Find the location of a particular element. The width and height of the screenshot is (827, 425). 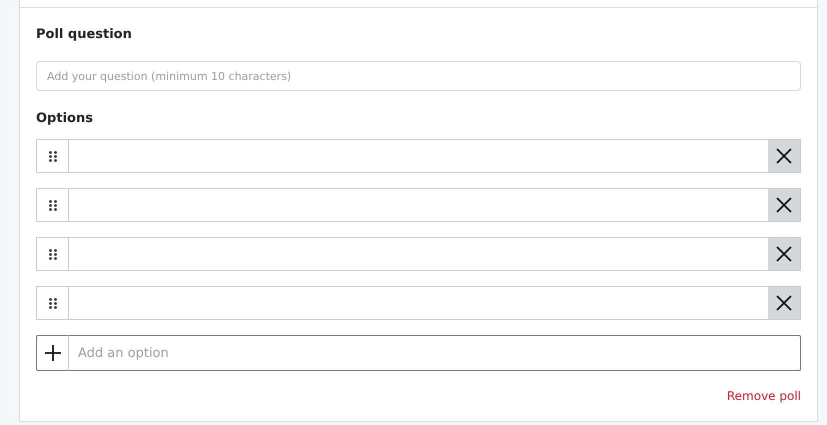

question-field: Add your question (minimum 10 characters) is located at coordinates (418, 76).